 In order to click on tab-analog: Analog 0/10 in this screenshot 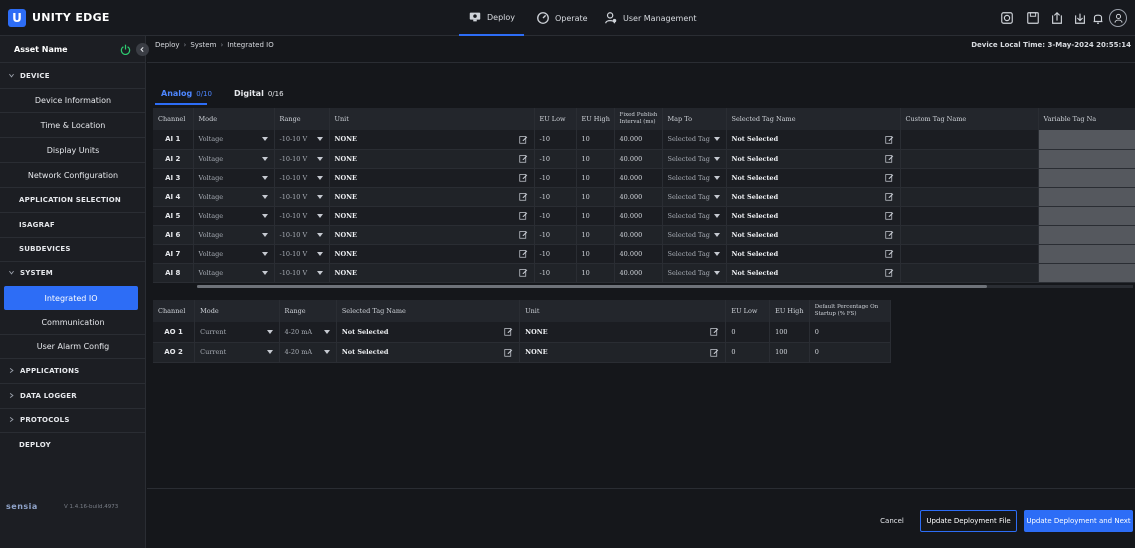, I will do `click(186, 93)`.